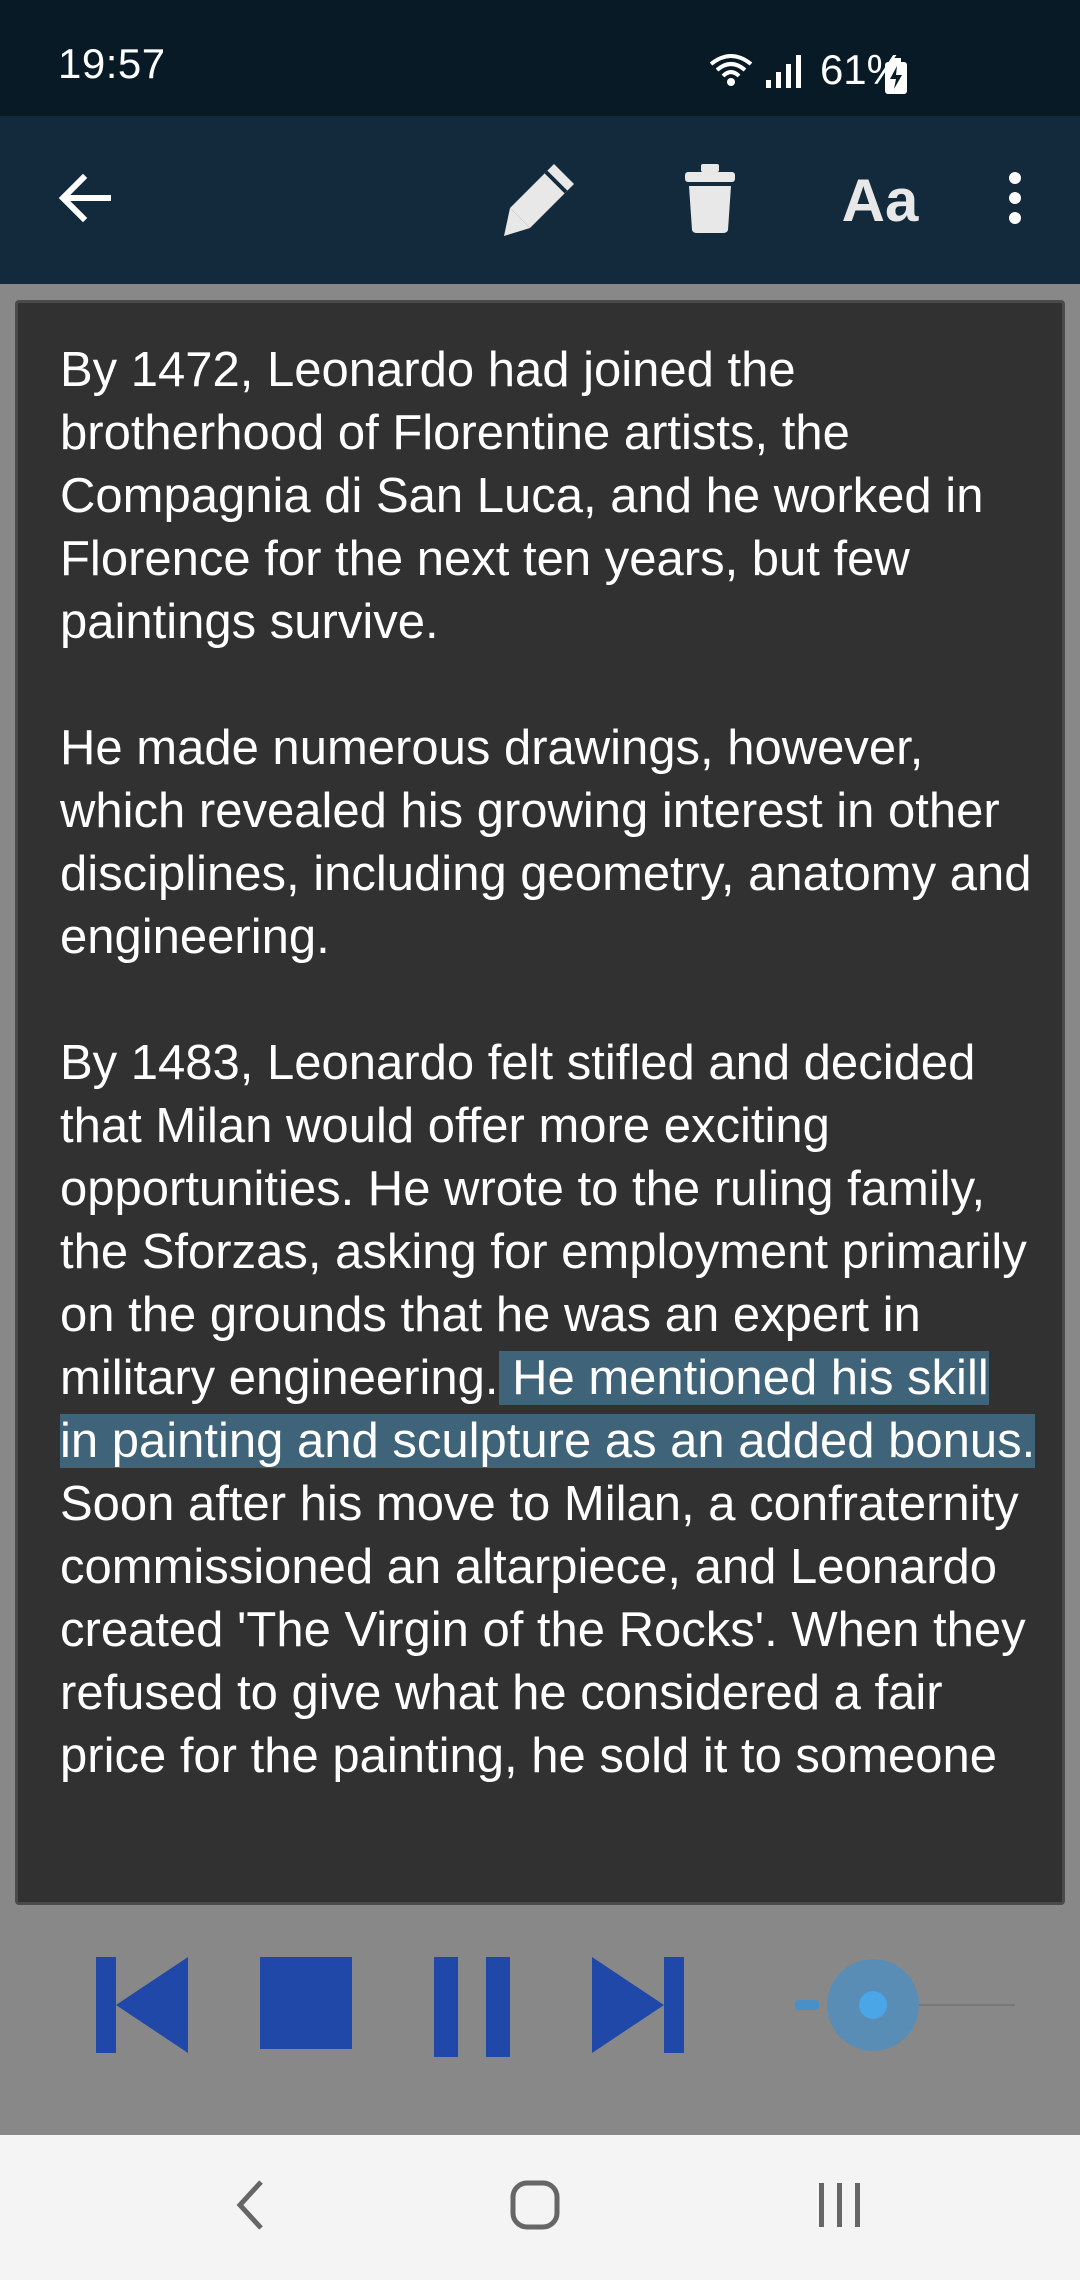  I want to click on stop-icon, so click(306, 2003).